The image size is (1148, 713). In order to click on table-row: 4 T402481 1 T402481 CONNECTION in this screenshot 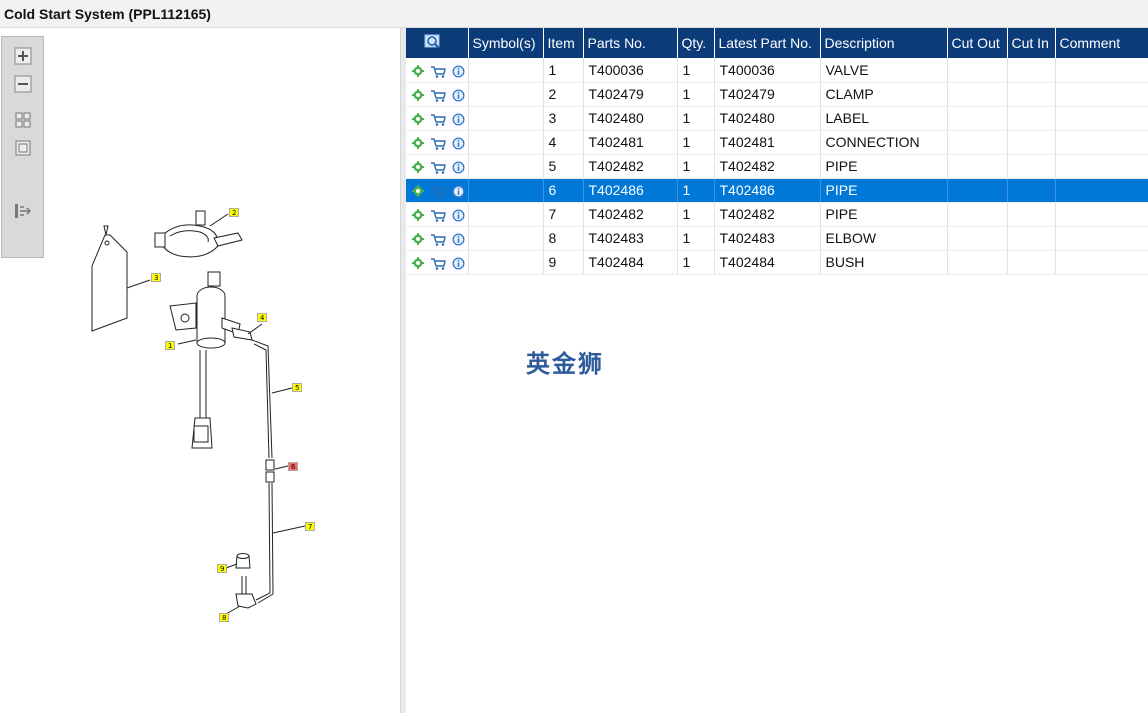, I will do `click(777, 142)`.